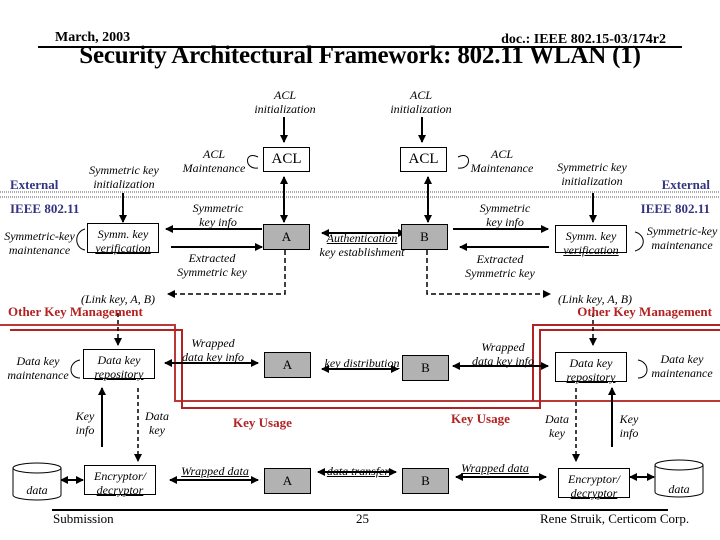  What do you see at coordinates (39, 243) in the screenshot?
I see `sym-key-maintenance-left: Symmetric-key maintenance` at bounding box center [39, 243].